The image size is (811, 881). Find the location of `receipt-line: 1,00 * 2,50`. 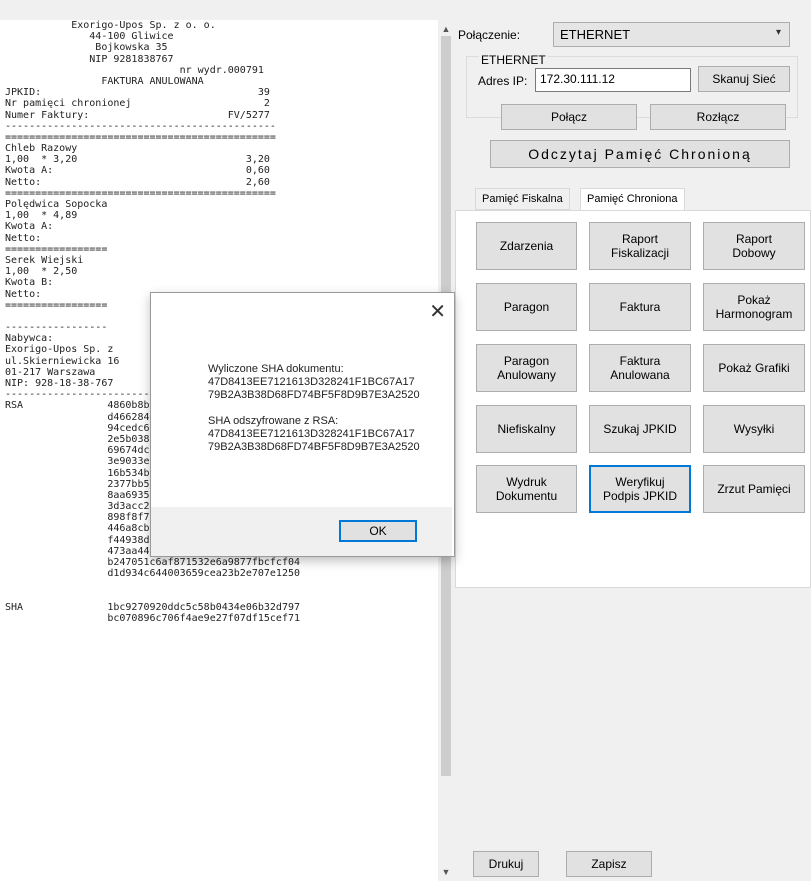

receipt-line: 1,00 * 2,50 is located at coordinates (41, 272).